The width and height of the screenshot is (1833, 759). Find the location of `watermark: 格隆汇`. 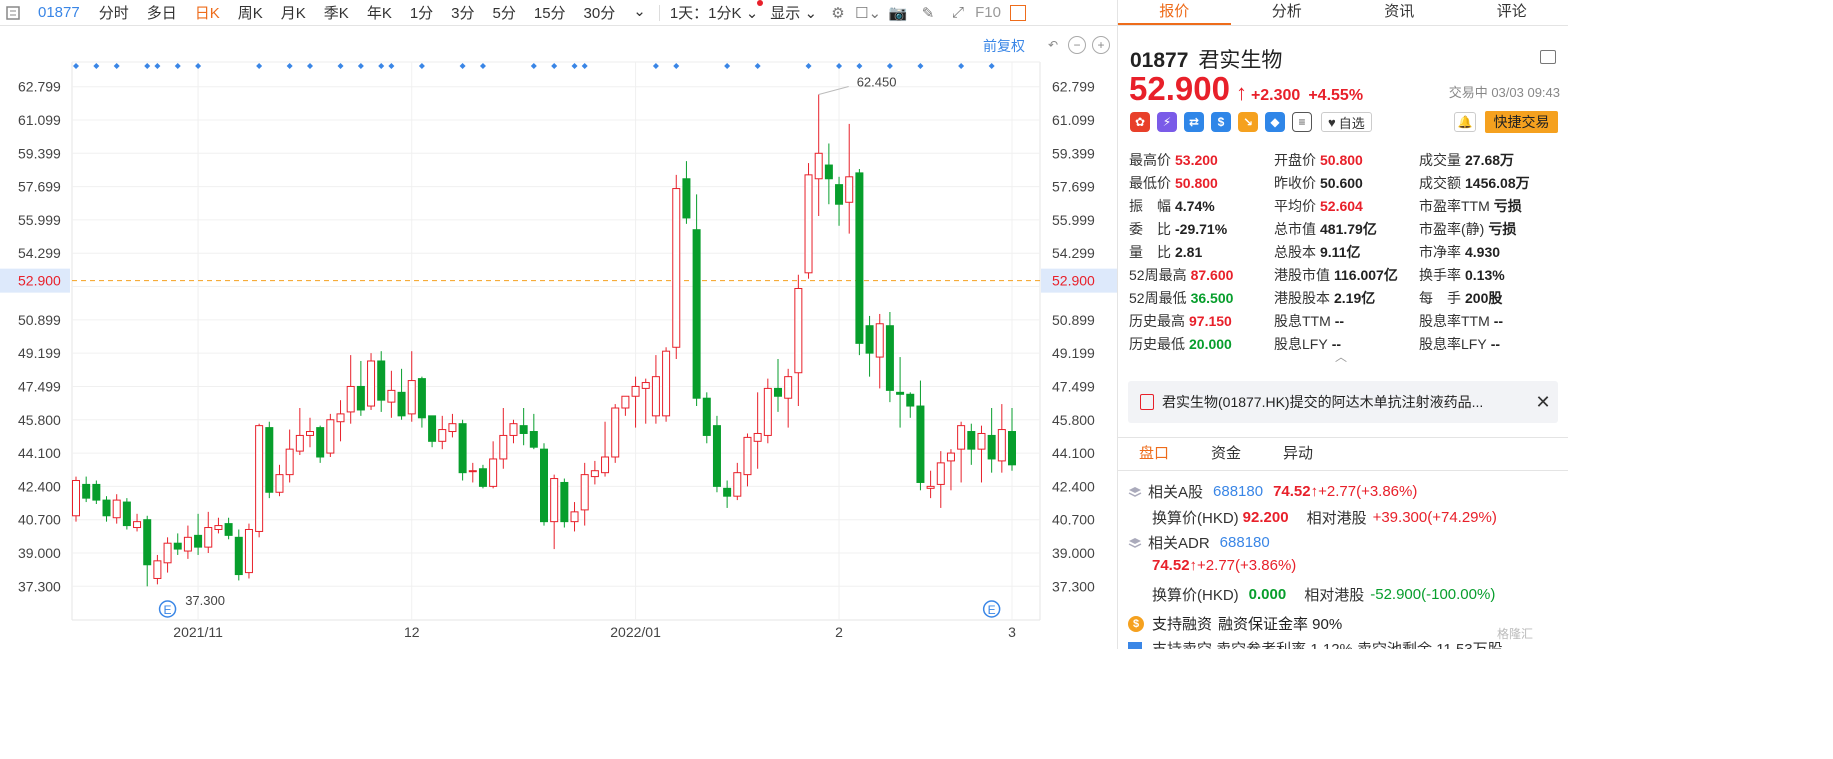

watermark: 格隆汇 is located at coordinates (1515, 634).